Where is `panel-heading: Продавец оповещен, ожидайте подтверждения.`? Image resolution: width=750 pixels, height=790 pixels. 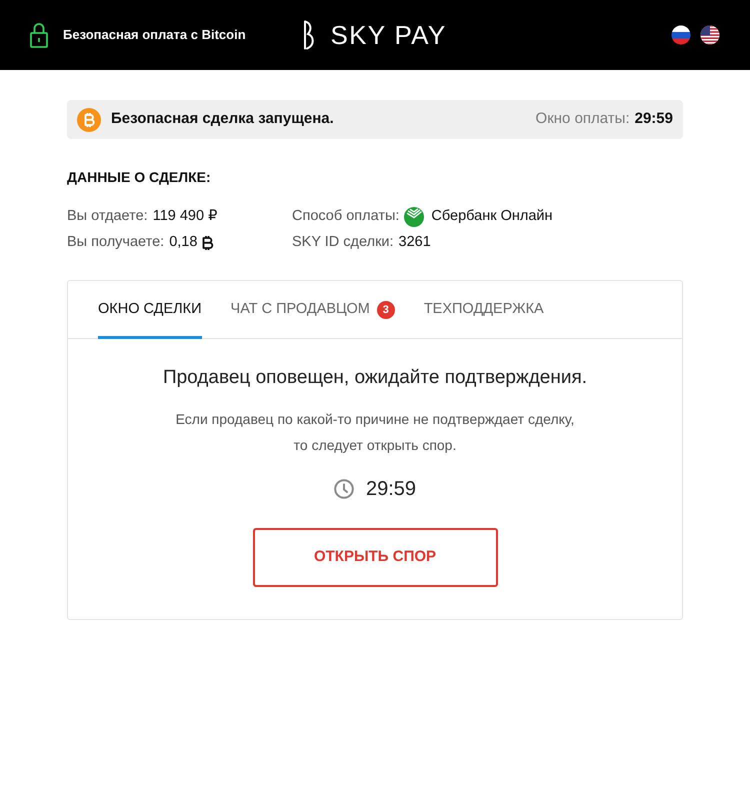 panel-heading: Продавец оповещен, ожидайте подтверждения. is located at coordinates (375, 378).